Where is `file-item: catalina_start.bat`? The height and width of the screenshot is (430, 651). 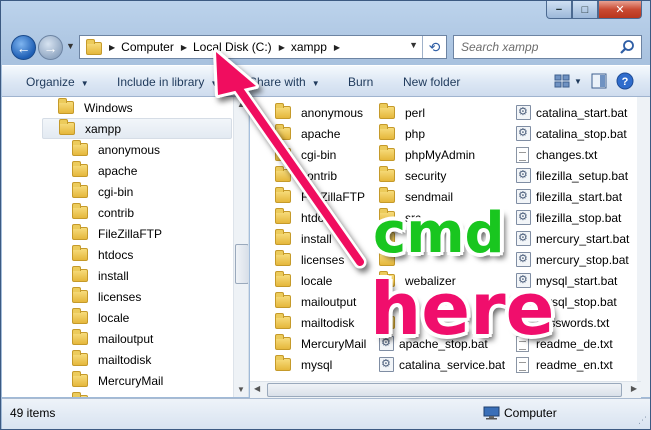
file-item: catalina_start.bat is located at coordinates (571, 112).